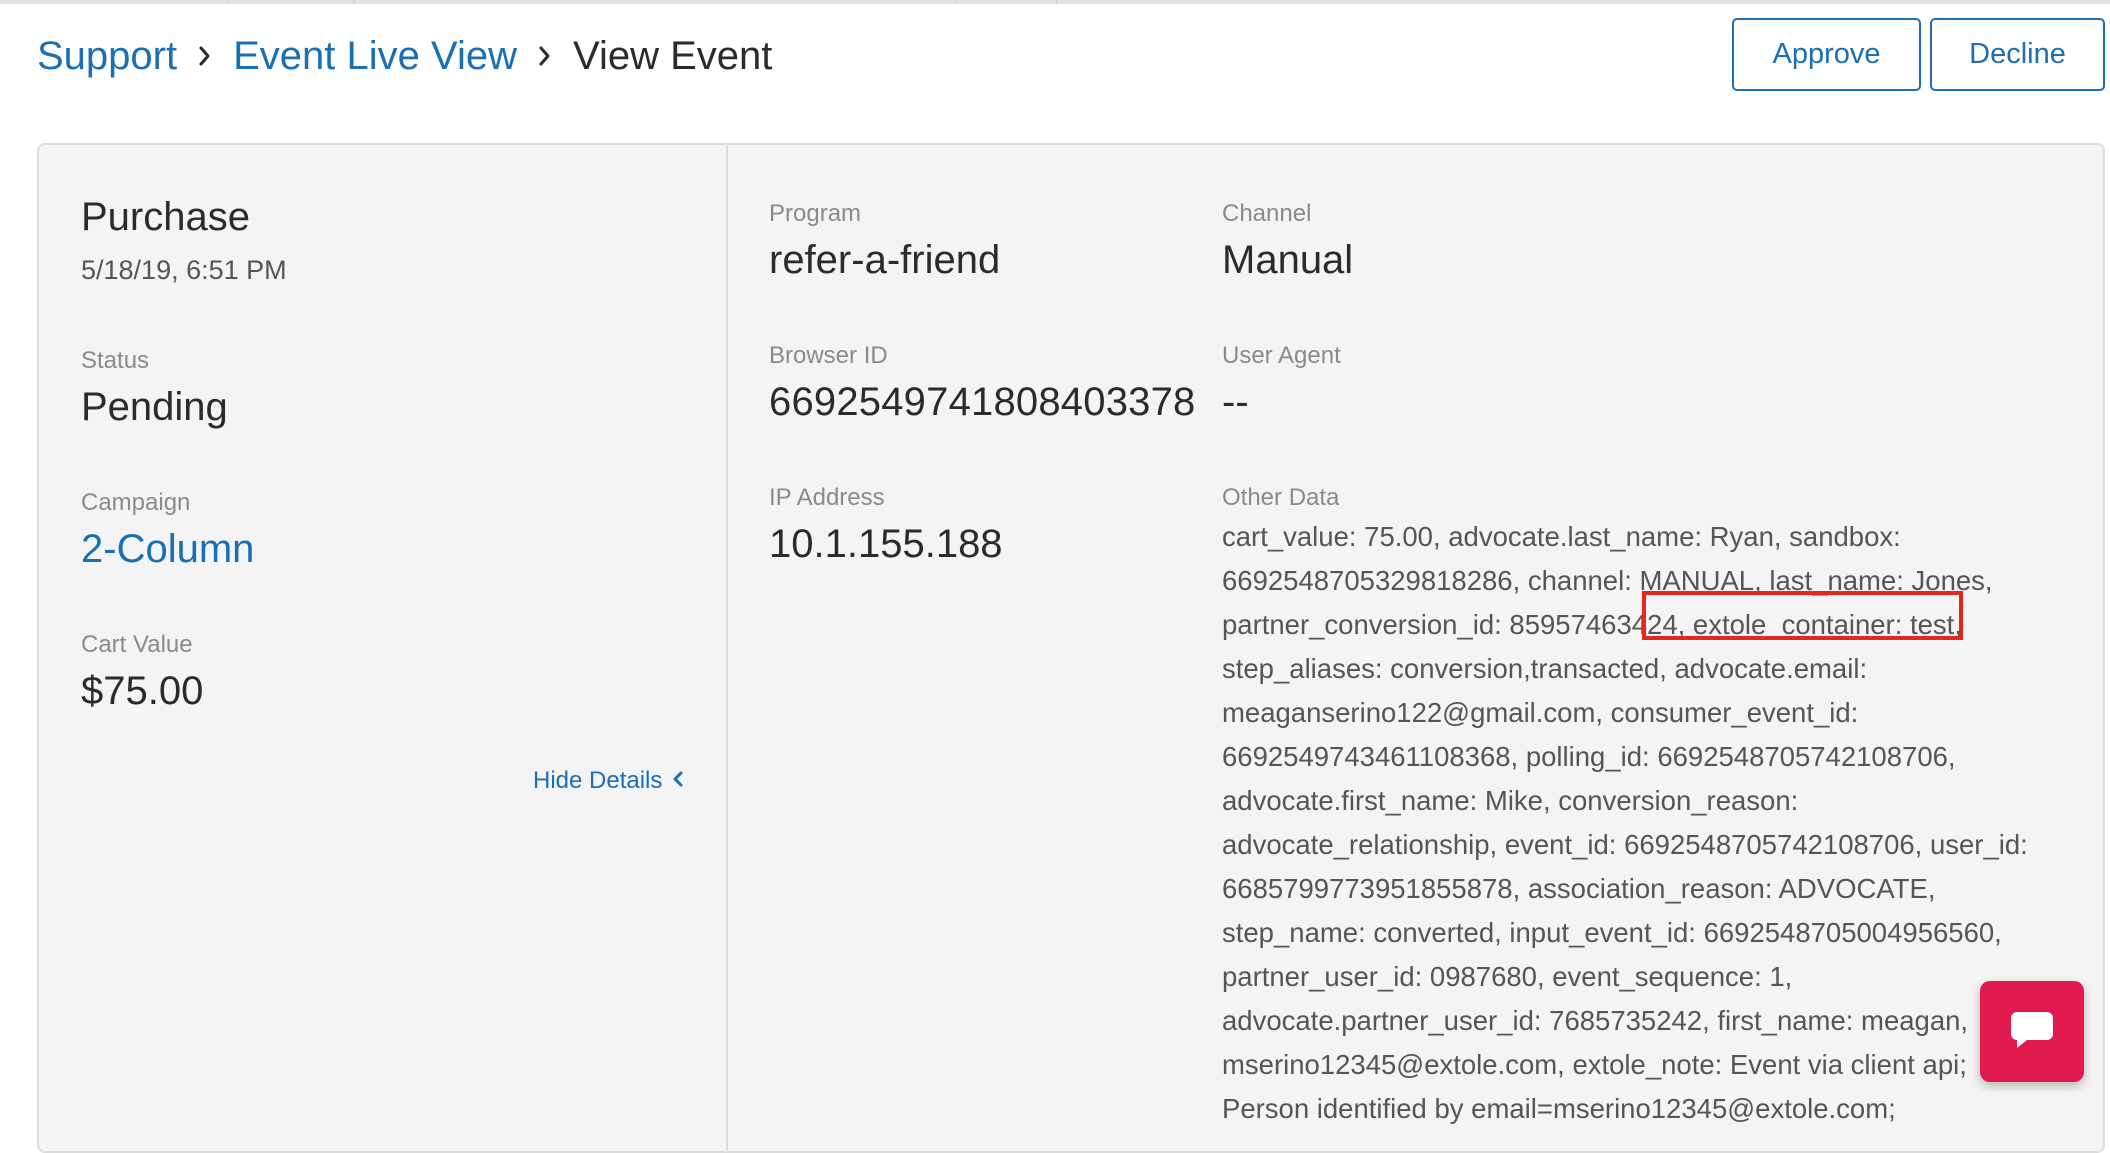  Describe the element at coordinates (1281, 355) in the screenshot. I see `user-agent-label: User Agent` at that location.